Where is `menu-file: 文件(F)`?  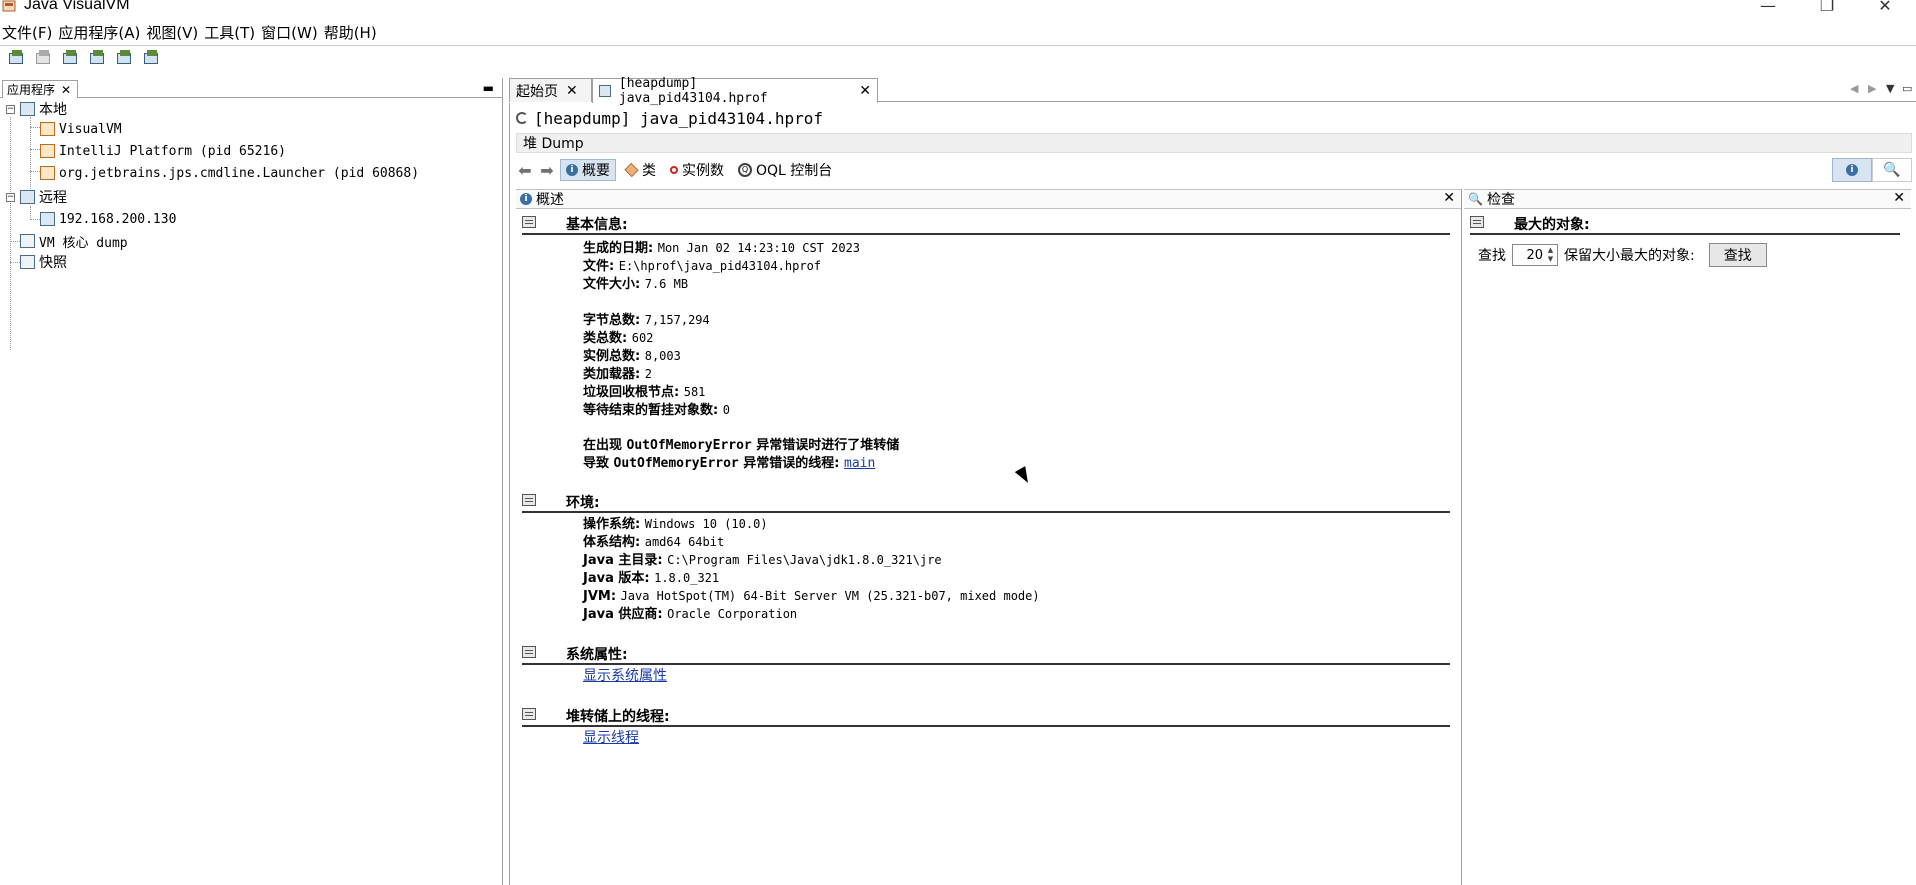 menu-file: 文件(F) is located at coordinates (28, 32).